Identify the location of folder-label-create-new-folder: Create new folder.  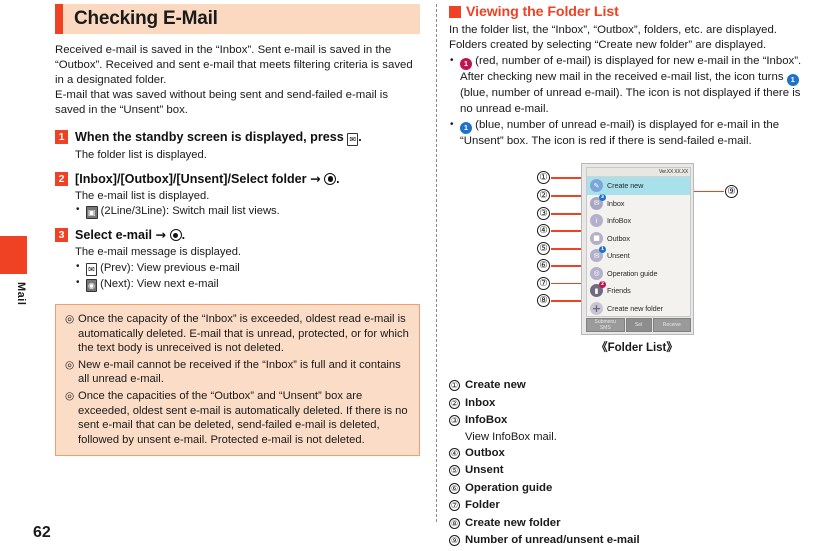
(635, 308).